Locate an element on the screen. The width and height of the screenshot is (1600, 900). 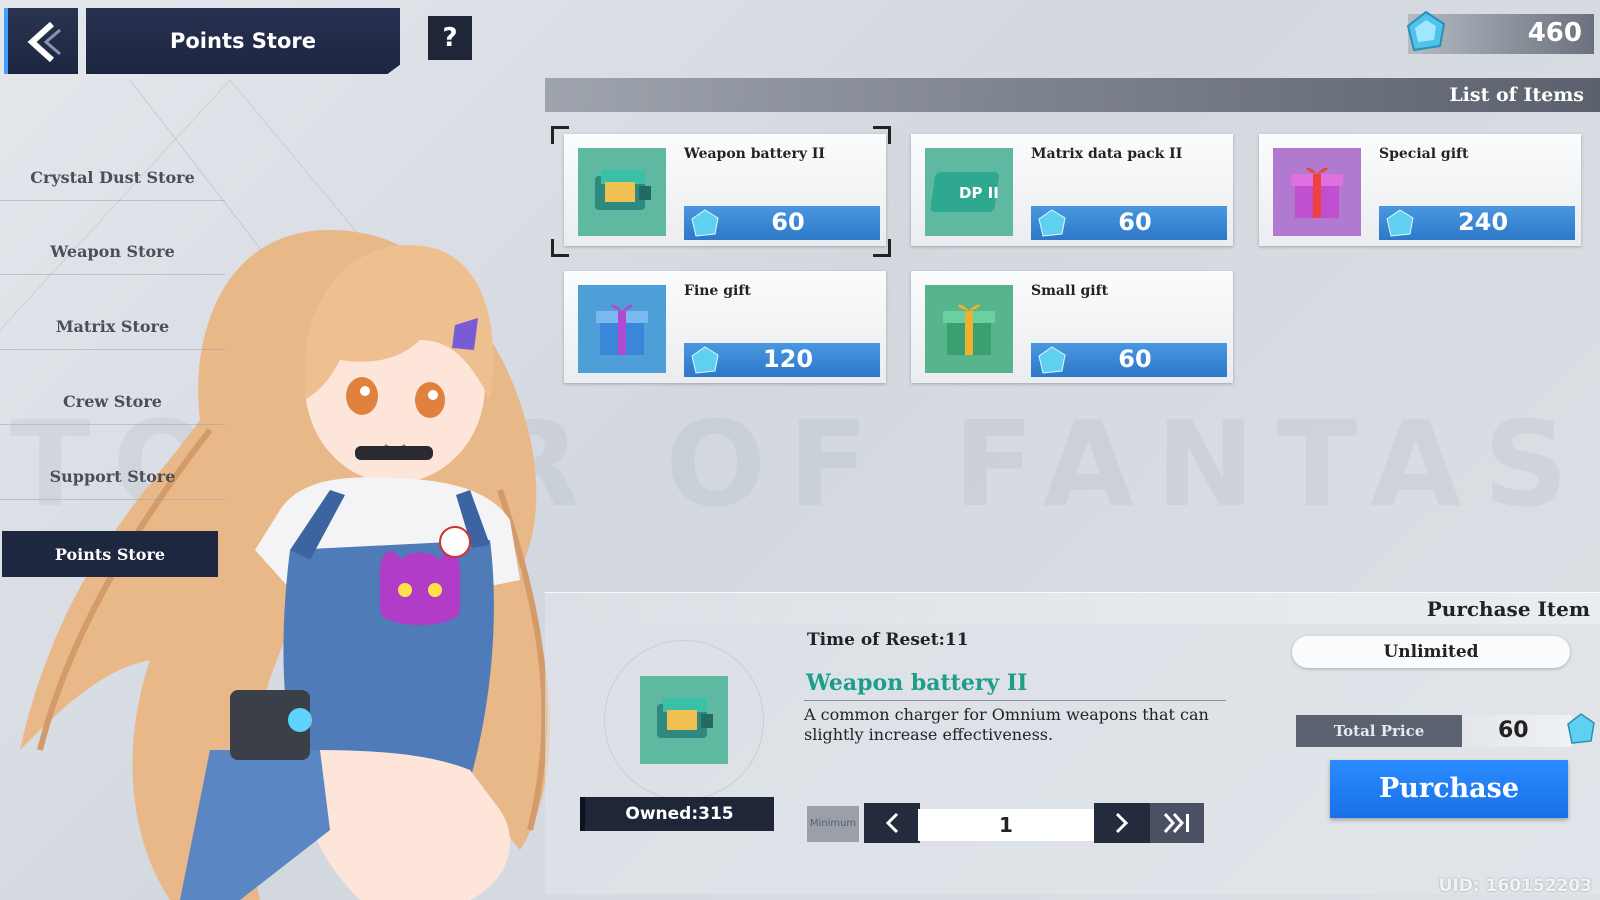
item-name: Small gift is located at coordinates (1070, 291).